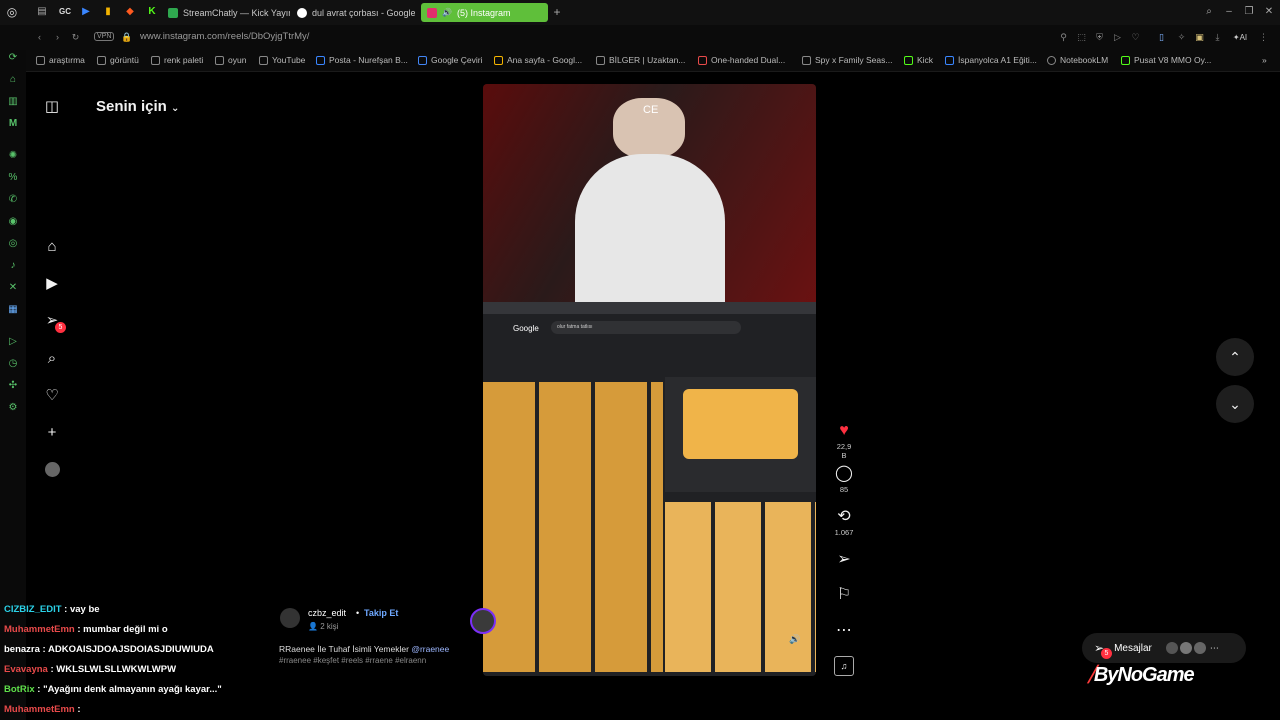 This screenshot has width=1280, height=720. I want to click on pinned-tab-chart-icon: ▮, so click(108, 12).